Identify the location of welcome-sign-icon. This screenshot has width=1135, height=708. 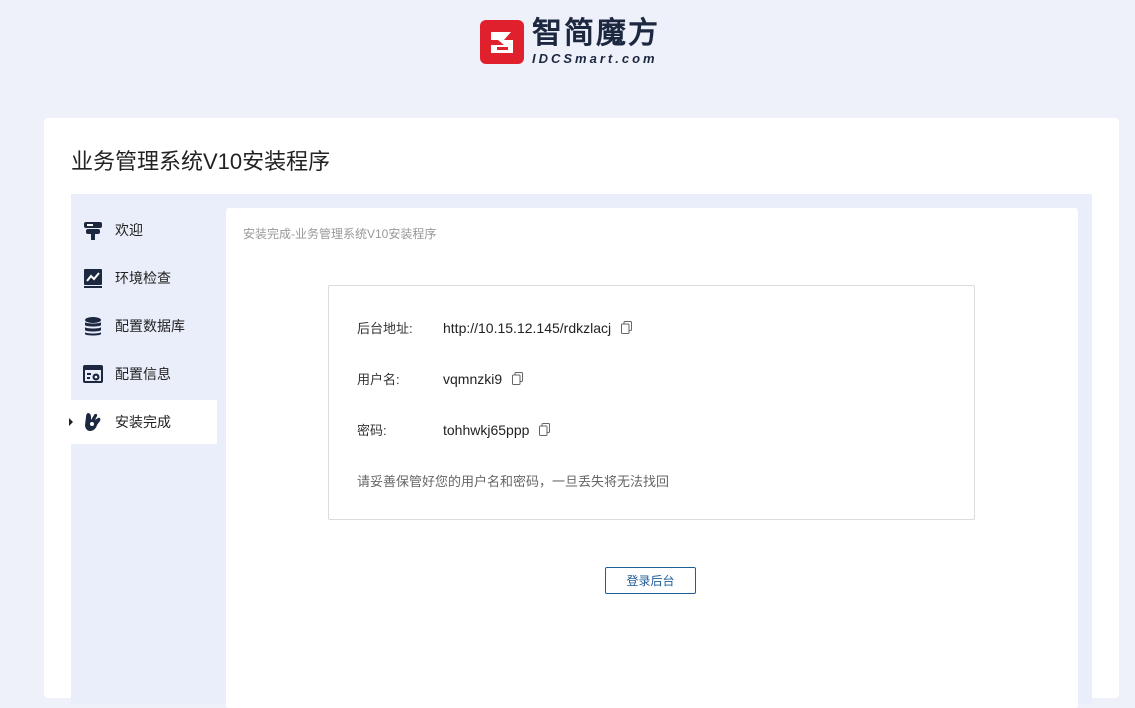
(93, 230).